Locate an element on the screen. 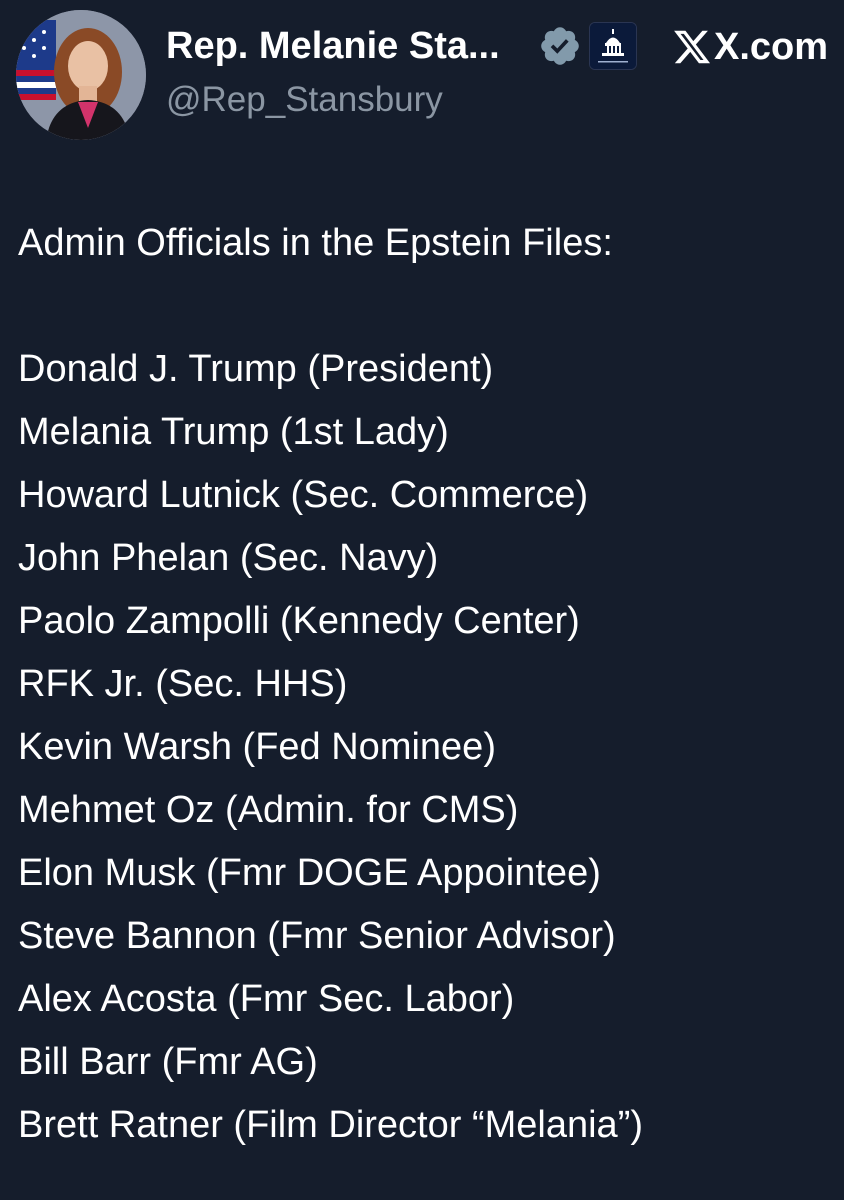  list-item: Howard Lutnick (Sec. Commerce) is located at coordinates (303, 495).